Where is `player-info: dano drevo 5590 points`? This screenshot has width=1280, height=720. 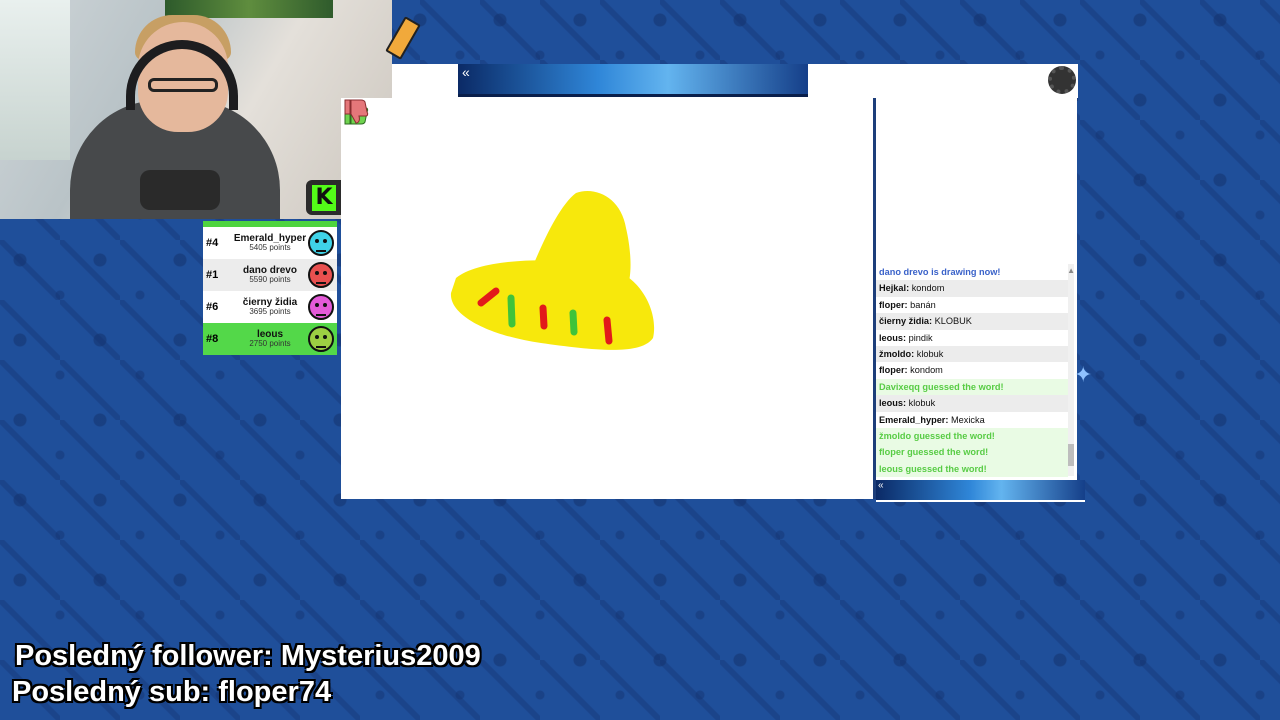 player-info: dano drevo 5590 points is located at coordinates (270, 275).